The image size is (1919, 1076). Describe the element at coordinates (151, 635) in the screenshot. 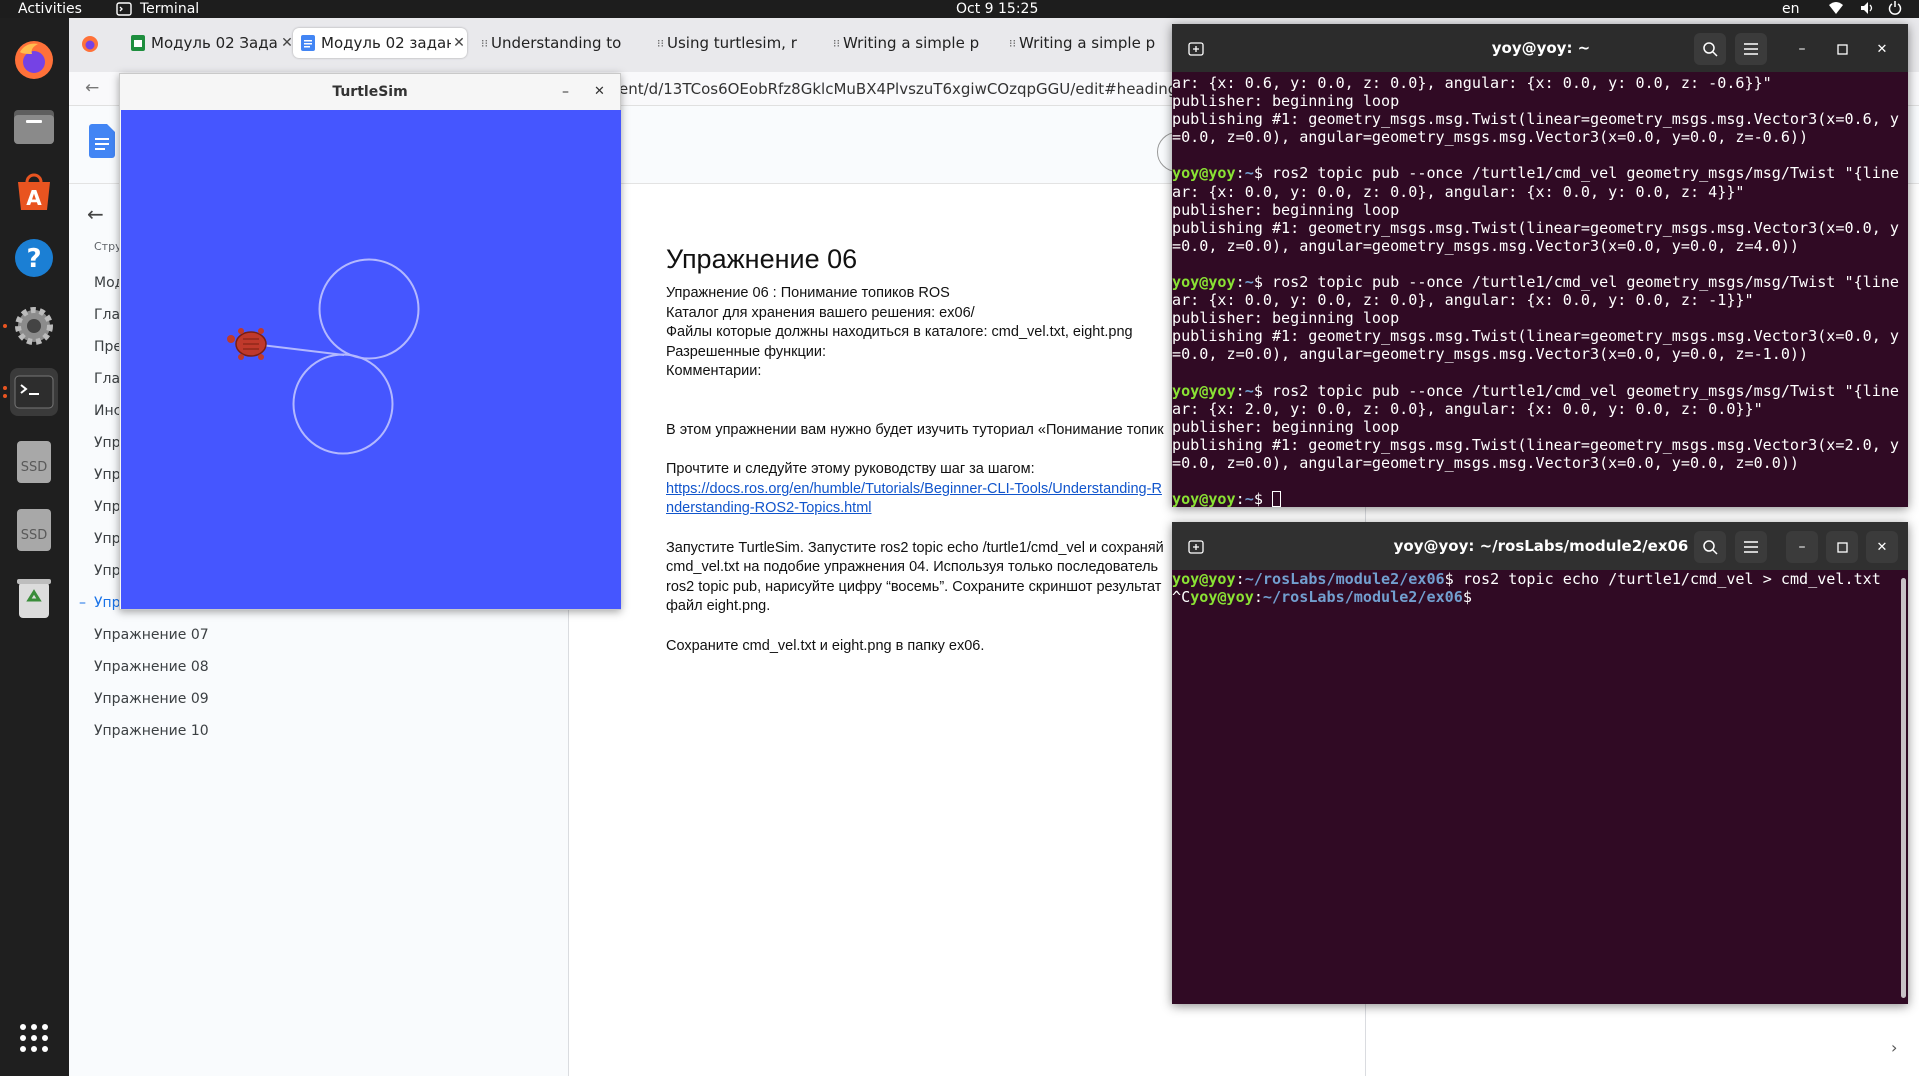

I see `outline-item: Упражнение 07` at that location.